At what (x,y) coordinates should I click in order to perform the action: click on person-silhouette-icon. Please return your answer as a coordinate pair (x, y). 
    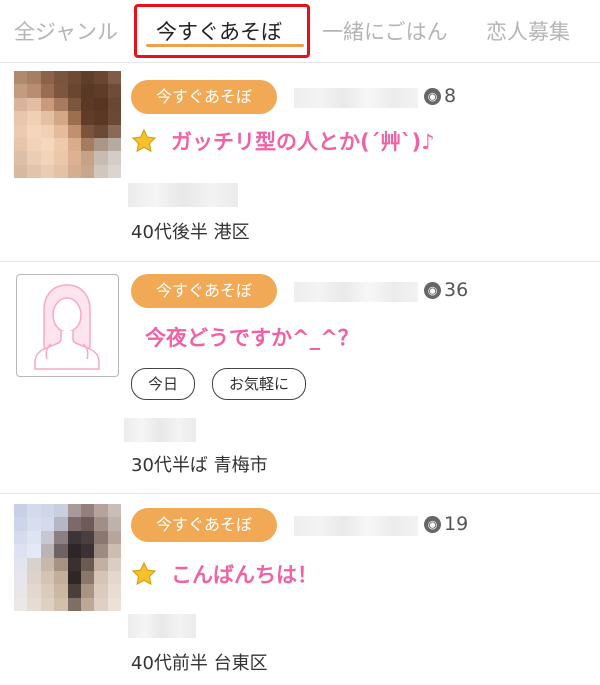
    Looking at the image, I should click on (67, 327).